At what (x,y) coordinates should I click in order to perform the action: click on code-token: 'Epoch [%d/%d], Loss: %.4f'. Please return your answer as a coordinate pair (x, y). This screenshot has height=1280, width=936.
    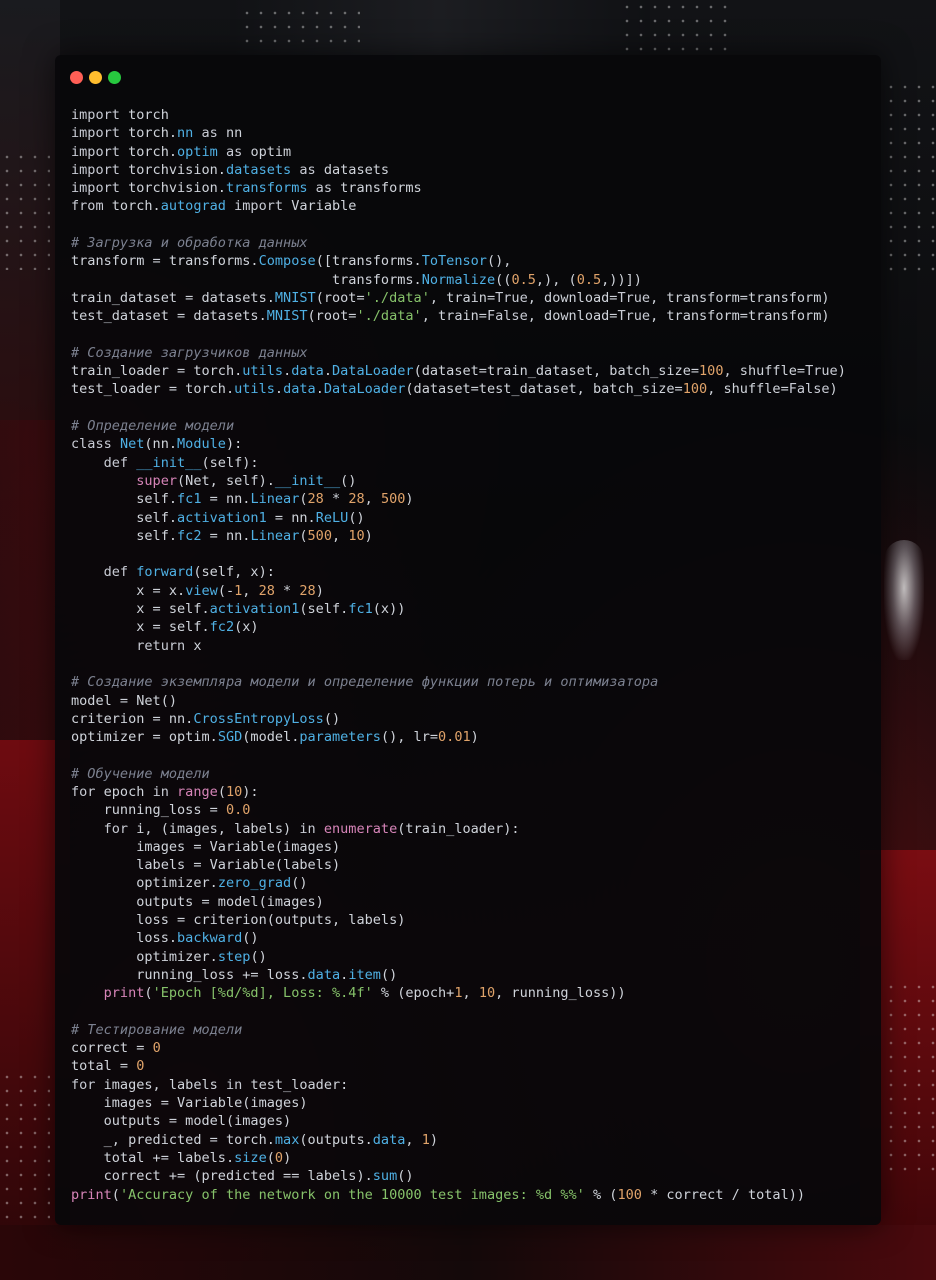
    Looking at the image, I should click on (262, 993).